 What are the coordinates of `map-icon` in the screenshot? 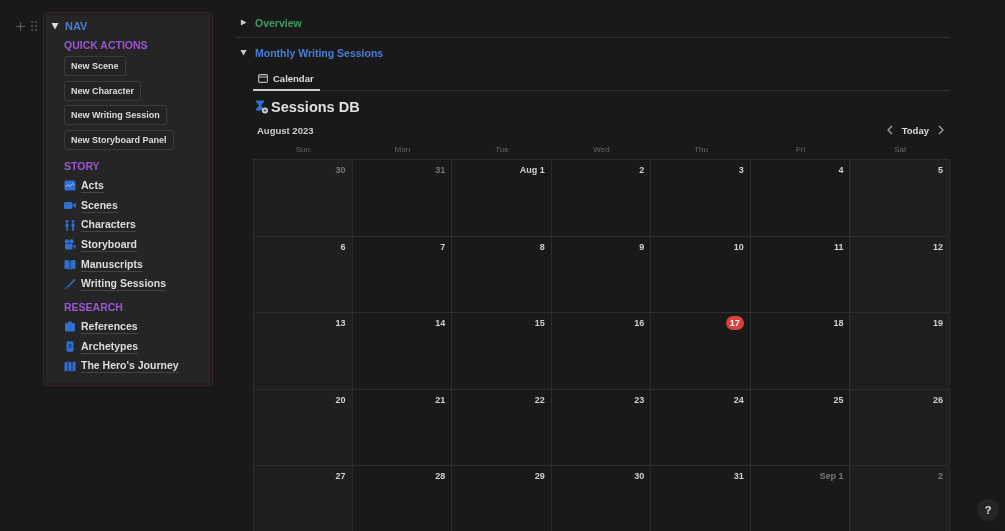 It's located at (70, 366).